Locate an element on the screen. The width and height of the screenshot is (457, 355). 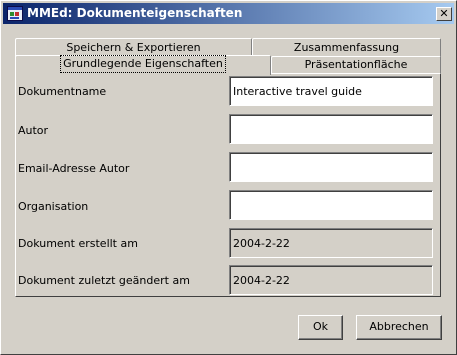
close-icon: ✕ is located at coordinates (444, 13).